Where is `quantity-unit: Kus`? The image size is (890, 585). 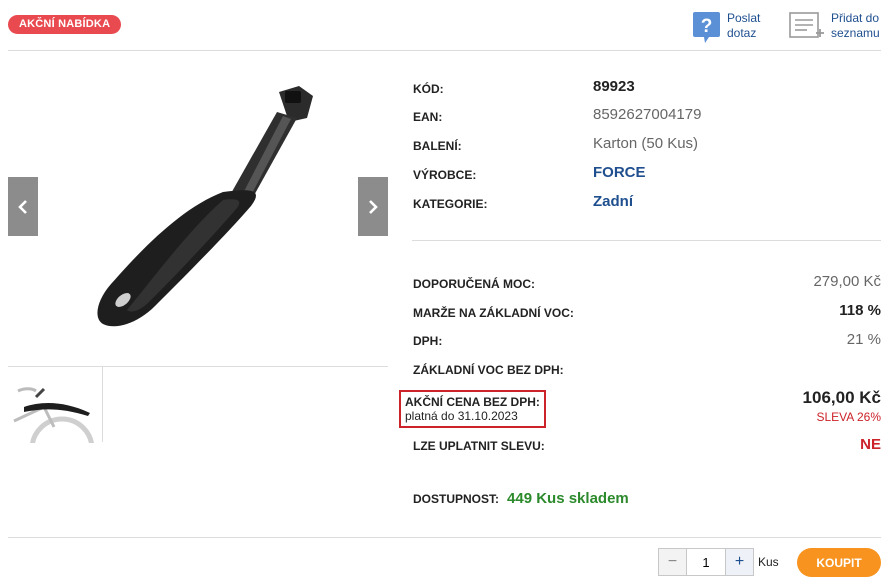 quantity-unit: Kus is located at coordinates (768, 562).